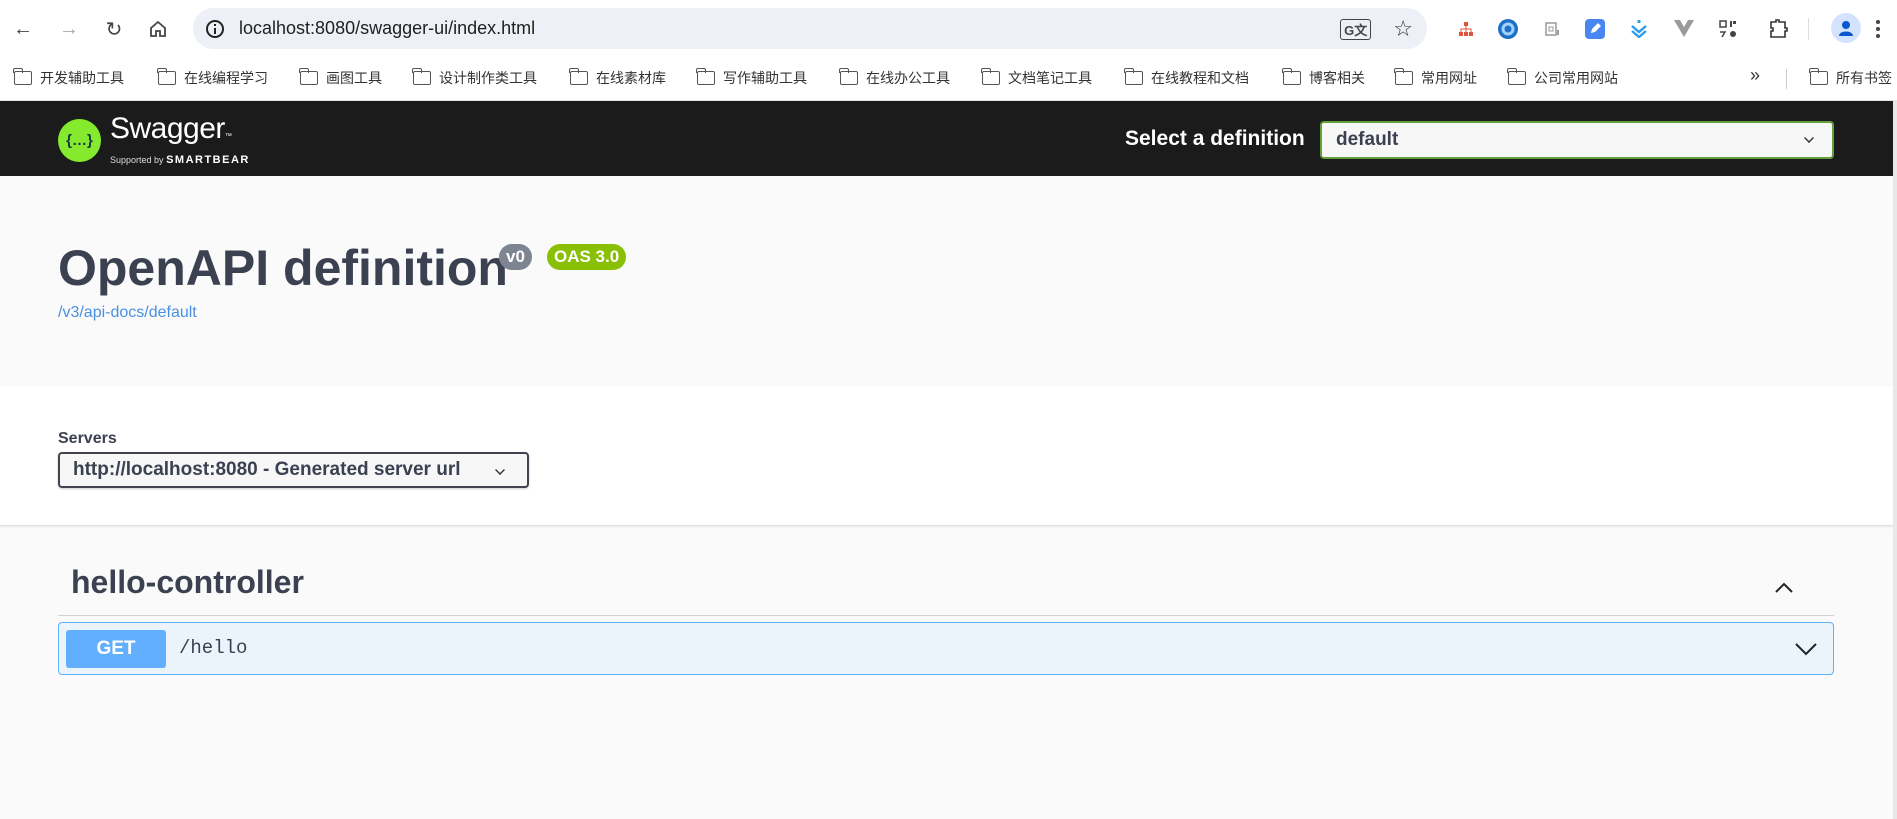  Describe the element at coordinates (1449, 78) in the screenshot. I see `bookmark-label: 常用网址` at that location.